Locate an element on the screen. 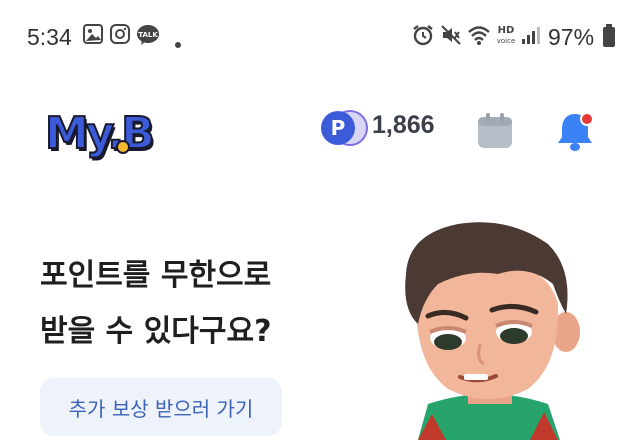 The image size is (640, 444). mute-icon is located at coordinates (451, 37).